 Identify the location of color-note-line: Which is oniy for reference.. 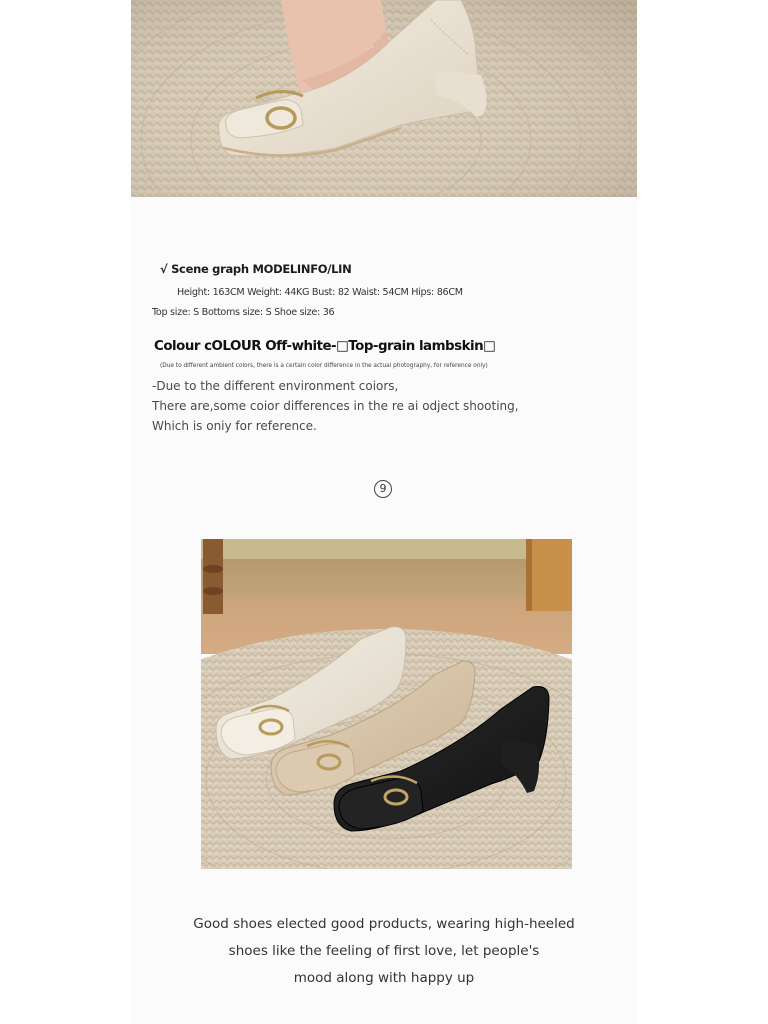
(234, 426).